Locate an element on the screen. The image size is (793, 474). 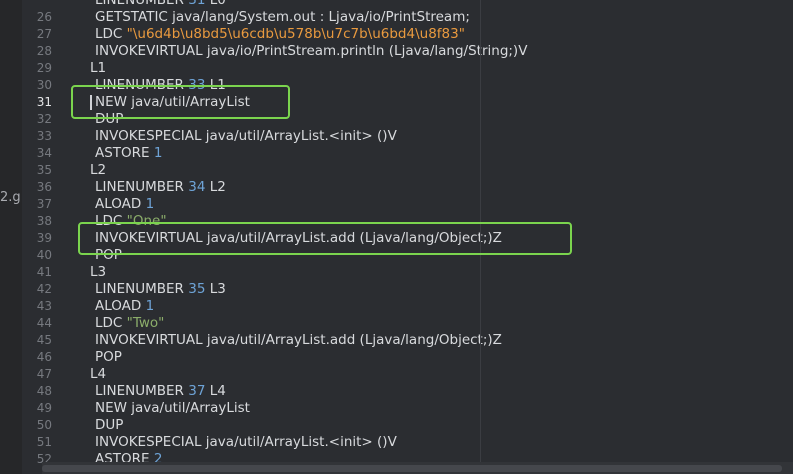
code-line: LINENUMBER 35 L3 is located at coordinates (143, 289).